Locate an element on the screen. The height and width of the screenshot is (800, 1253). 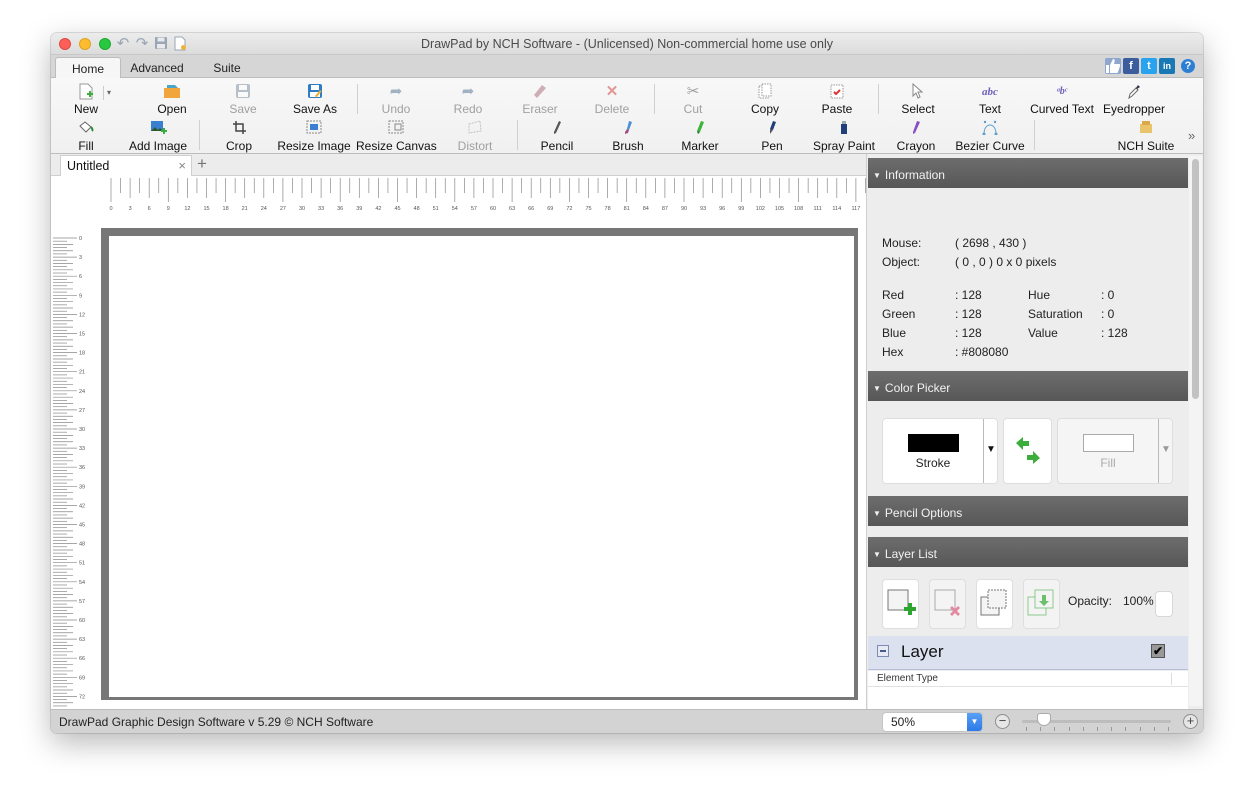
add-image-button: Add Image is located at coordinates (158, 136).